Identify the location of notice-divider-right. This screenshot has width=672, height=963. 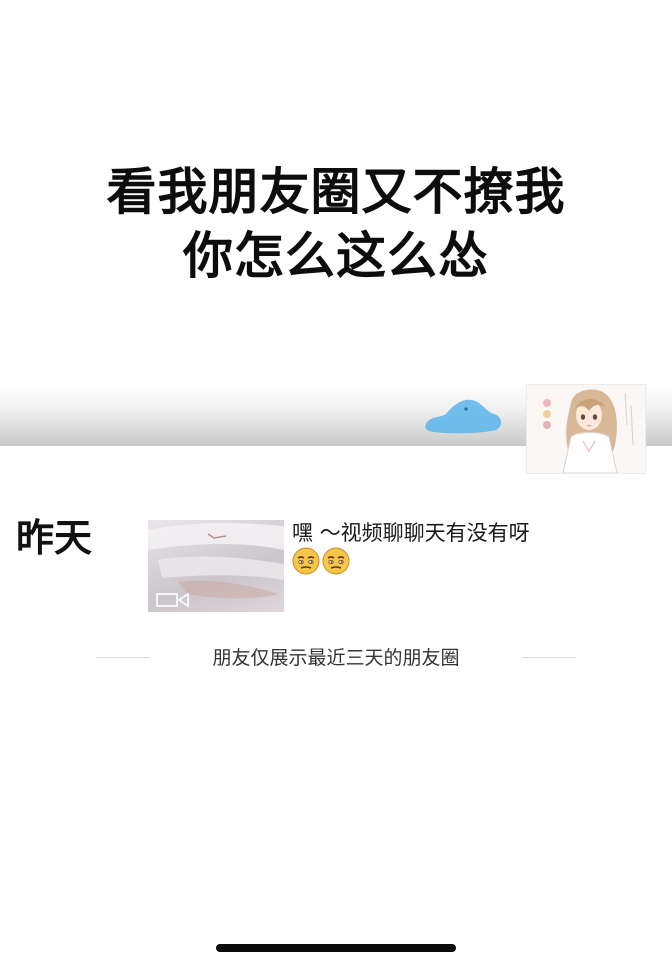
(549, 657).